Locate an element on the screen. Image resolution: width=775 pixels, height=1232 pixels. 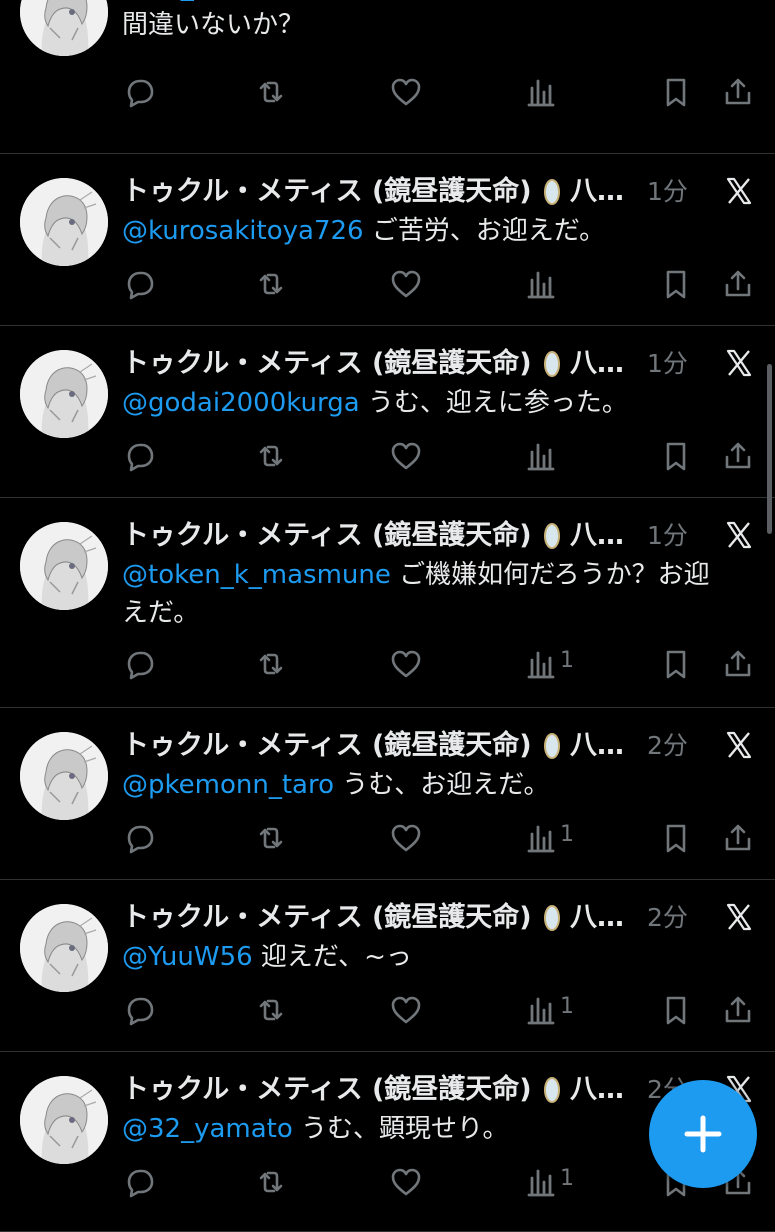
tweet-text: @YuuW56 迎えだ、~っ is located at coordinates (438, 957).